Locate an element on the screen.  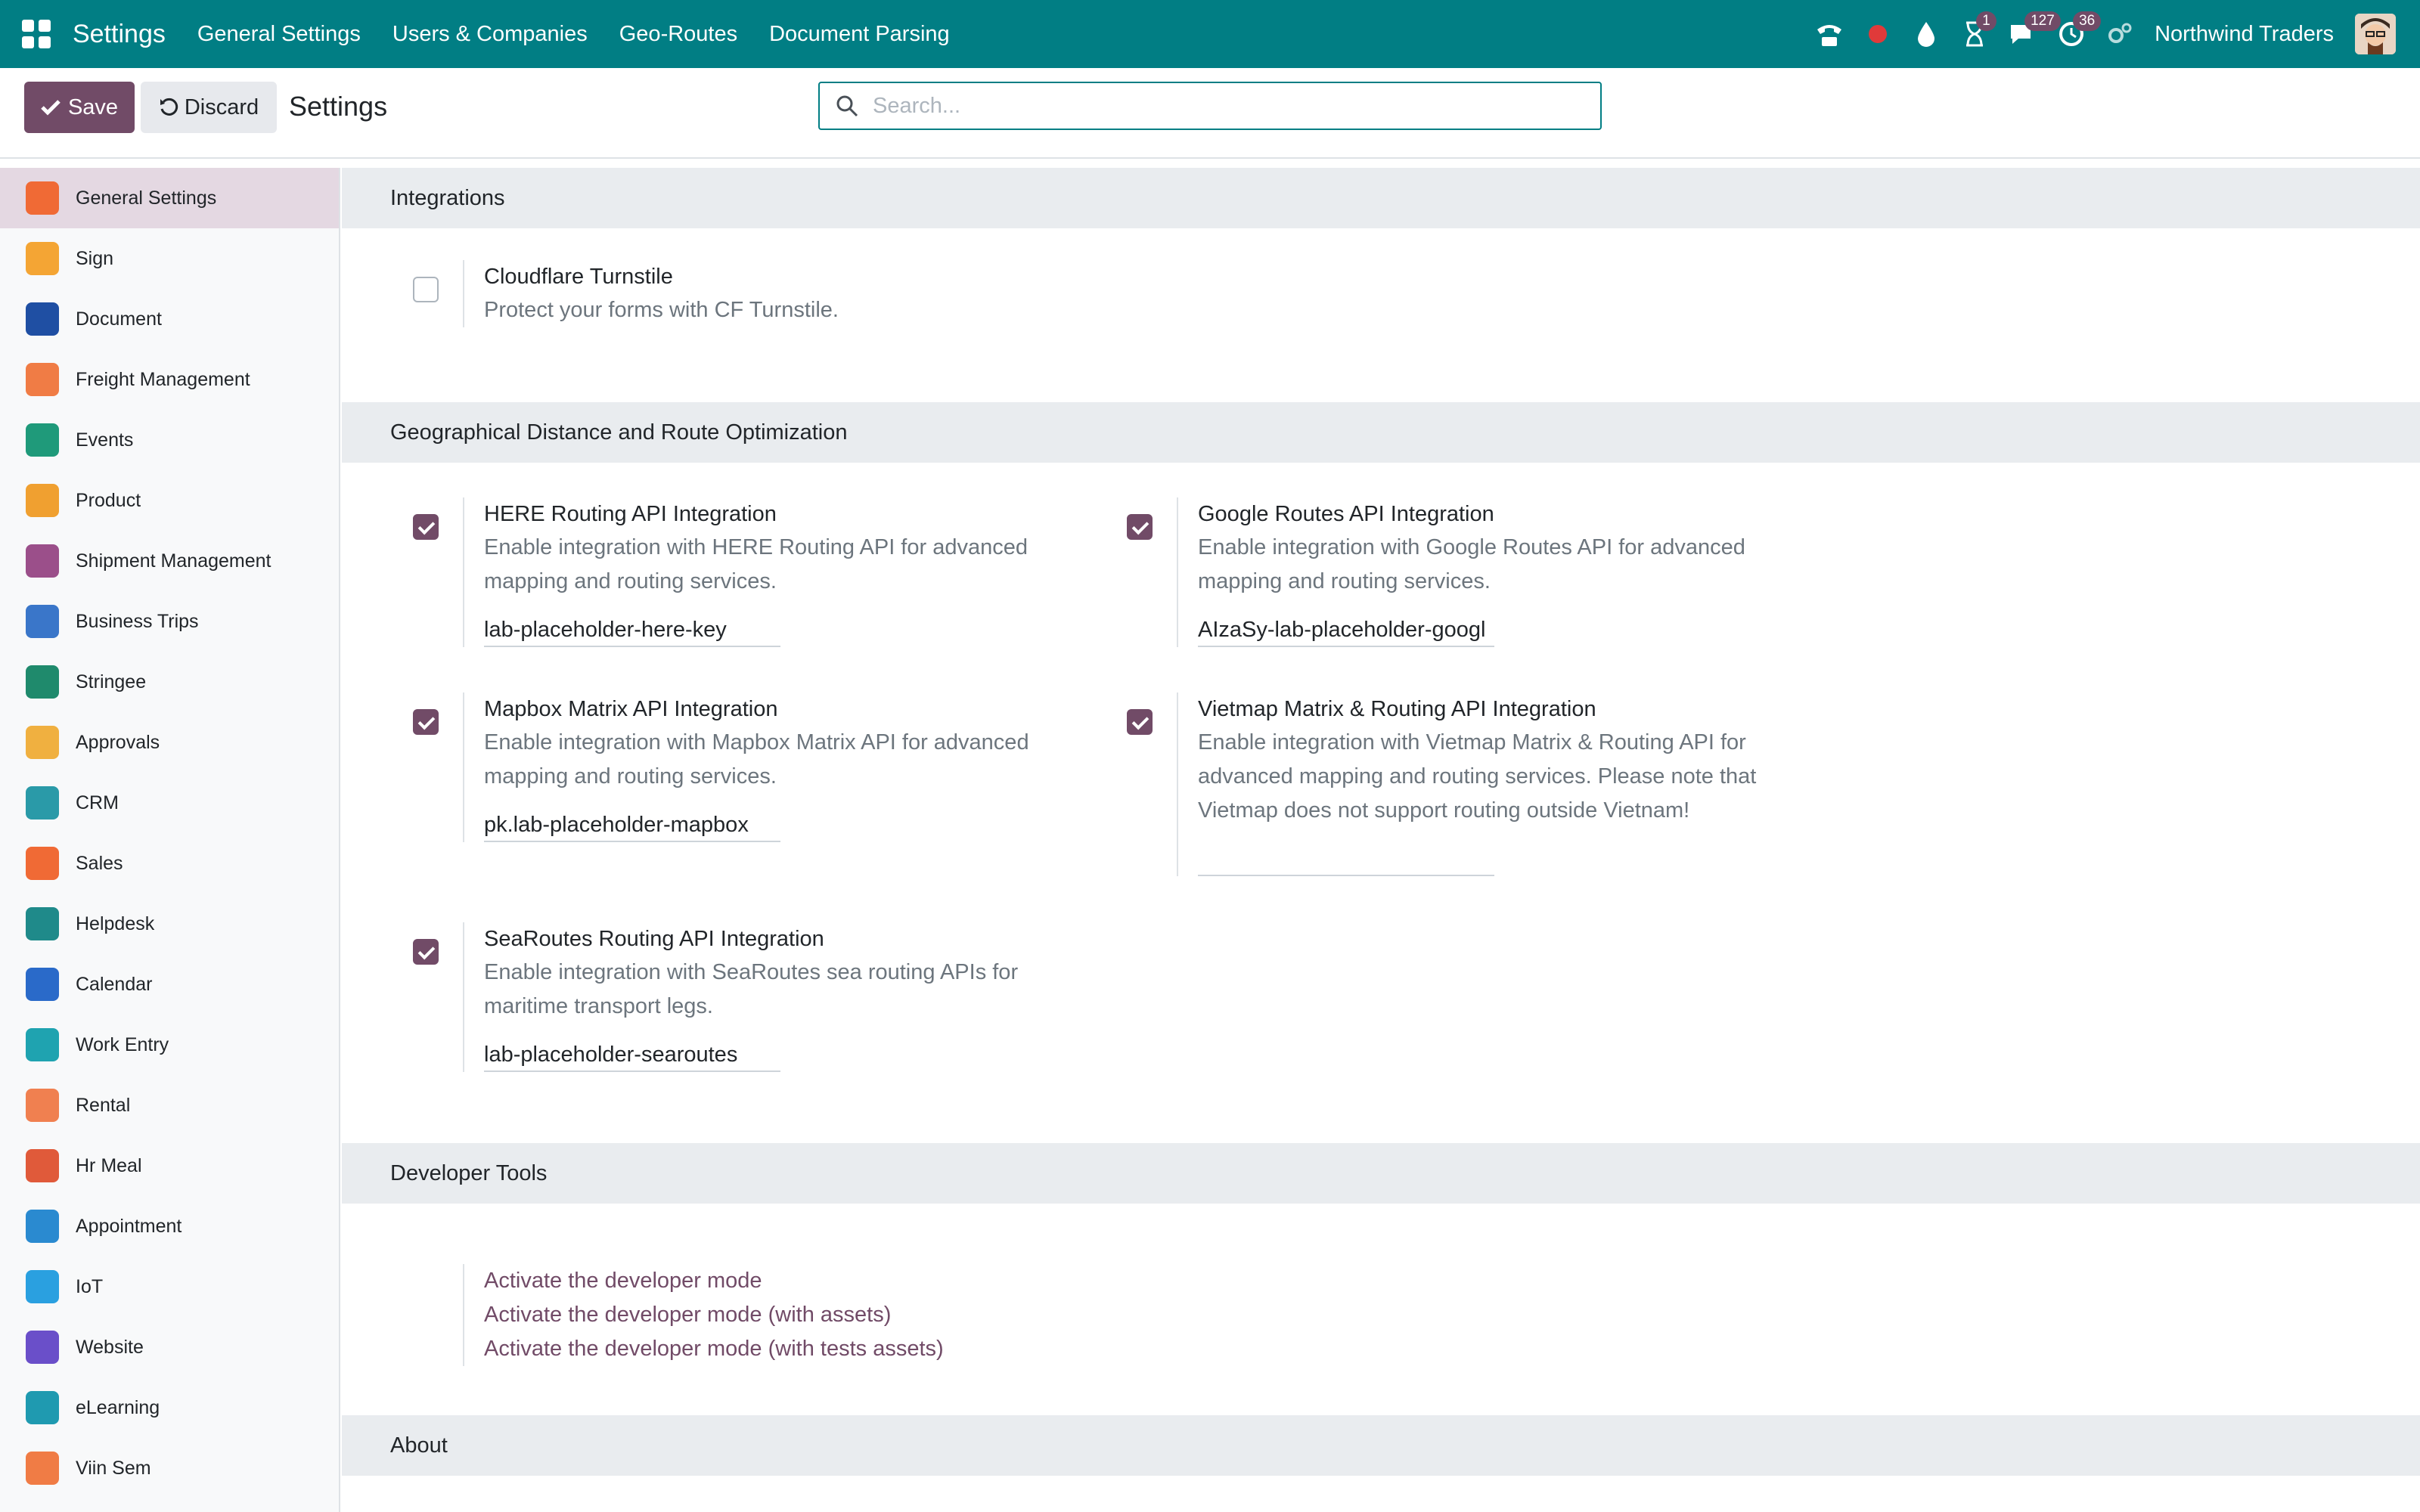
menu-document-parsing: Document Parsing is located at coordinates (859, 34).